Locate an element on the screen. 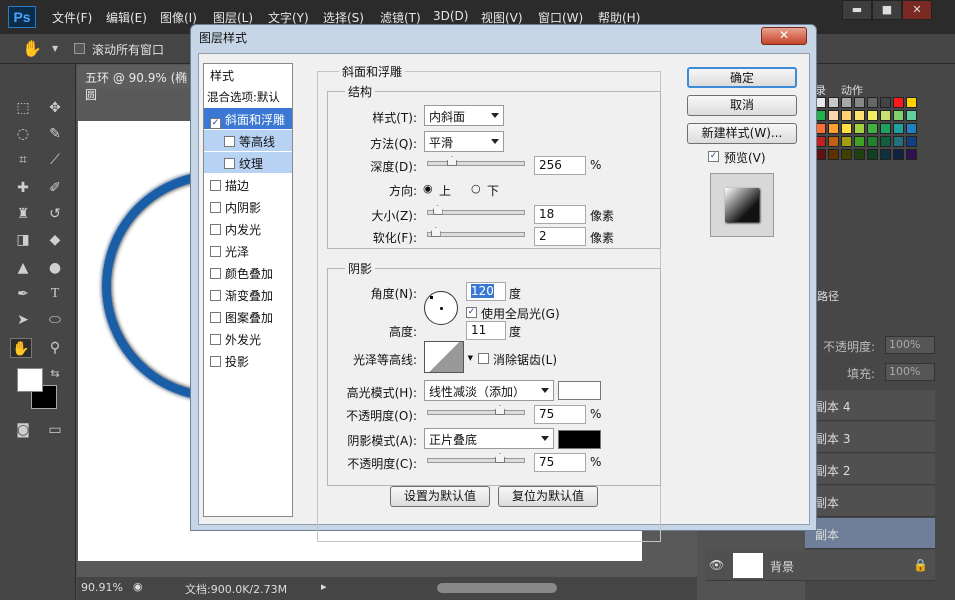 This screenshot has width=955, height=600. quick-select-tool-icon: ✎ is located at coordinates (55, 134).